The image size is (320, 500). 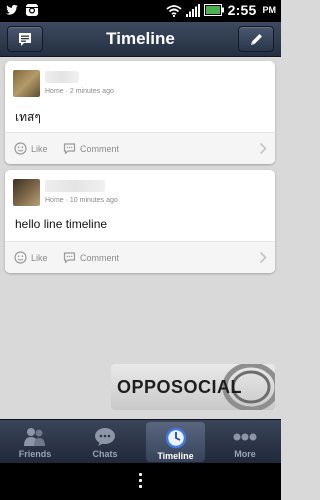 I want to click on bottom-tab-bar: Friends Chats Timeline More, so click(x=140, y=441).